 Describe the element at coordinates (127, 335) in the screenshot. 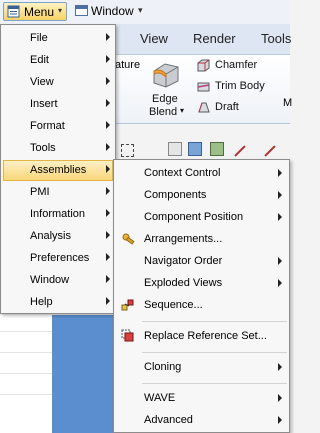

I see `replace-reference-set-icon` at that location.